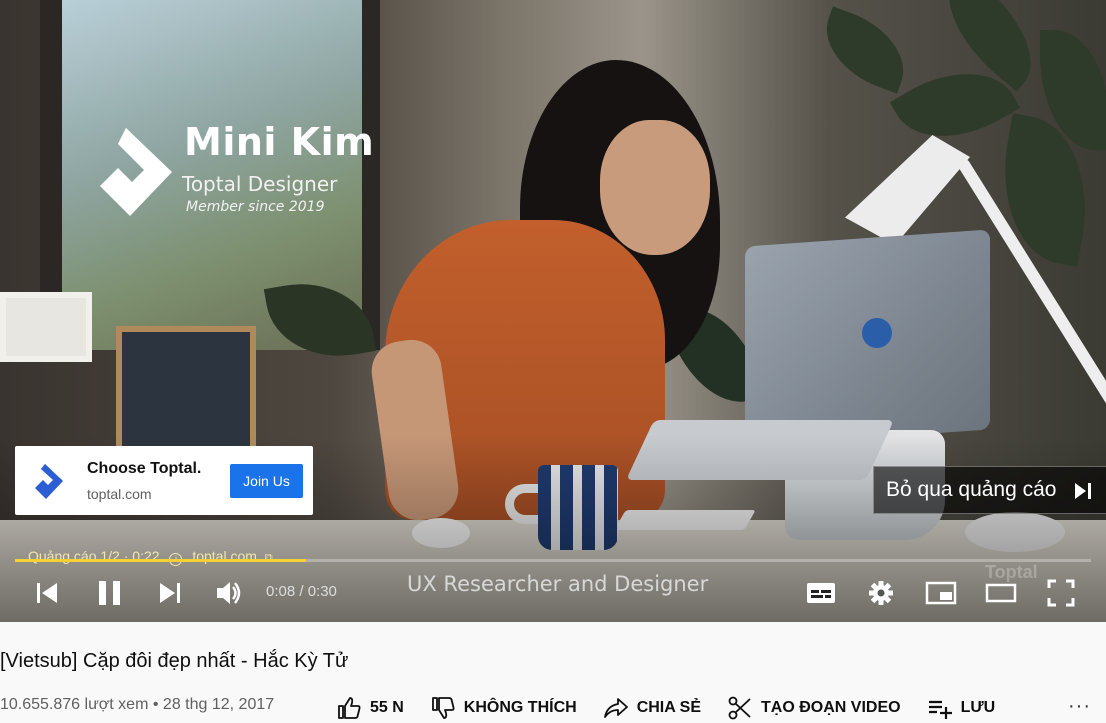 The height and width of the screenshot is (723, 1106). I want to click on save-button: LƯU, so click(961, 708).